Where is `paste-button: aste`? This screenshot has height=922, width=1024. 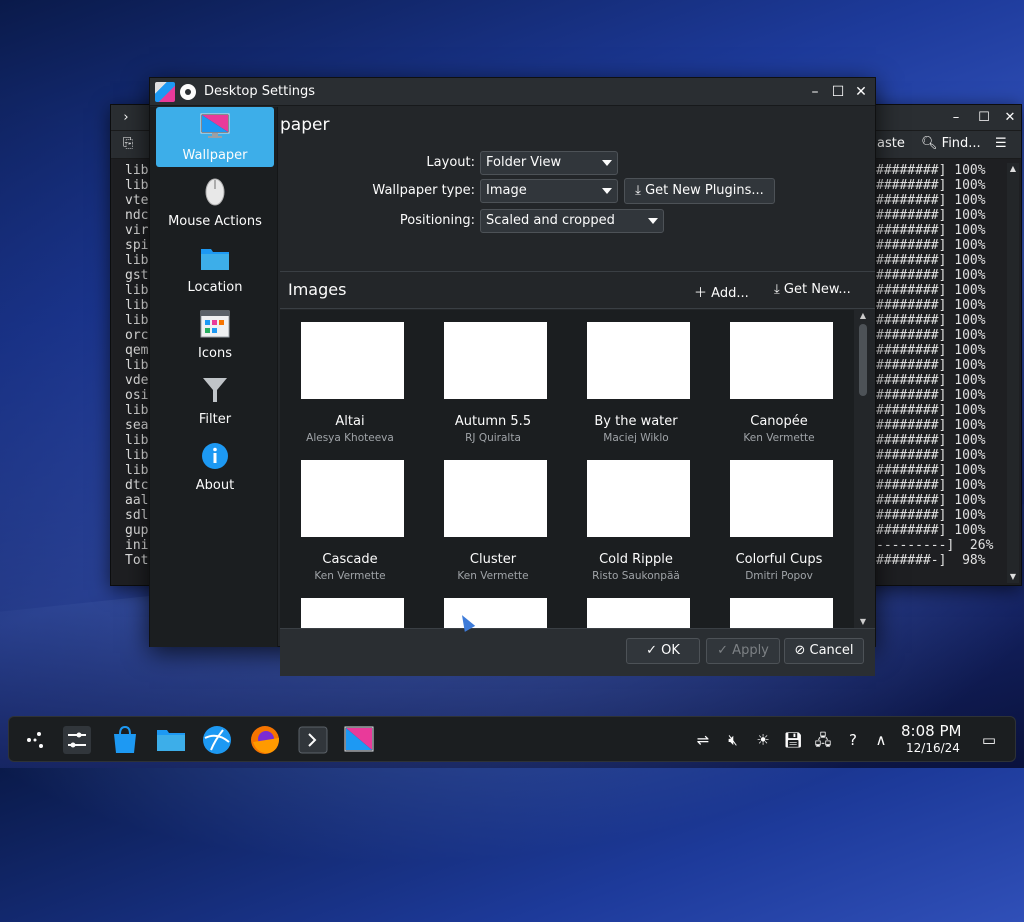
paste-button: aste is located at coordinates (891, 143).